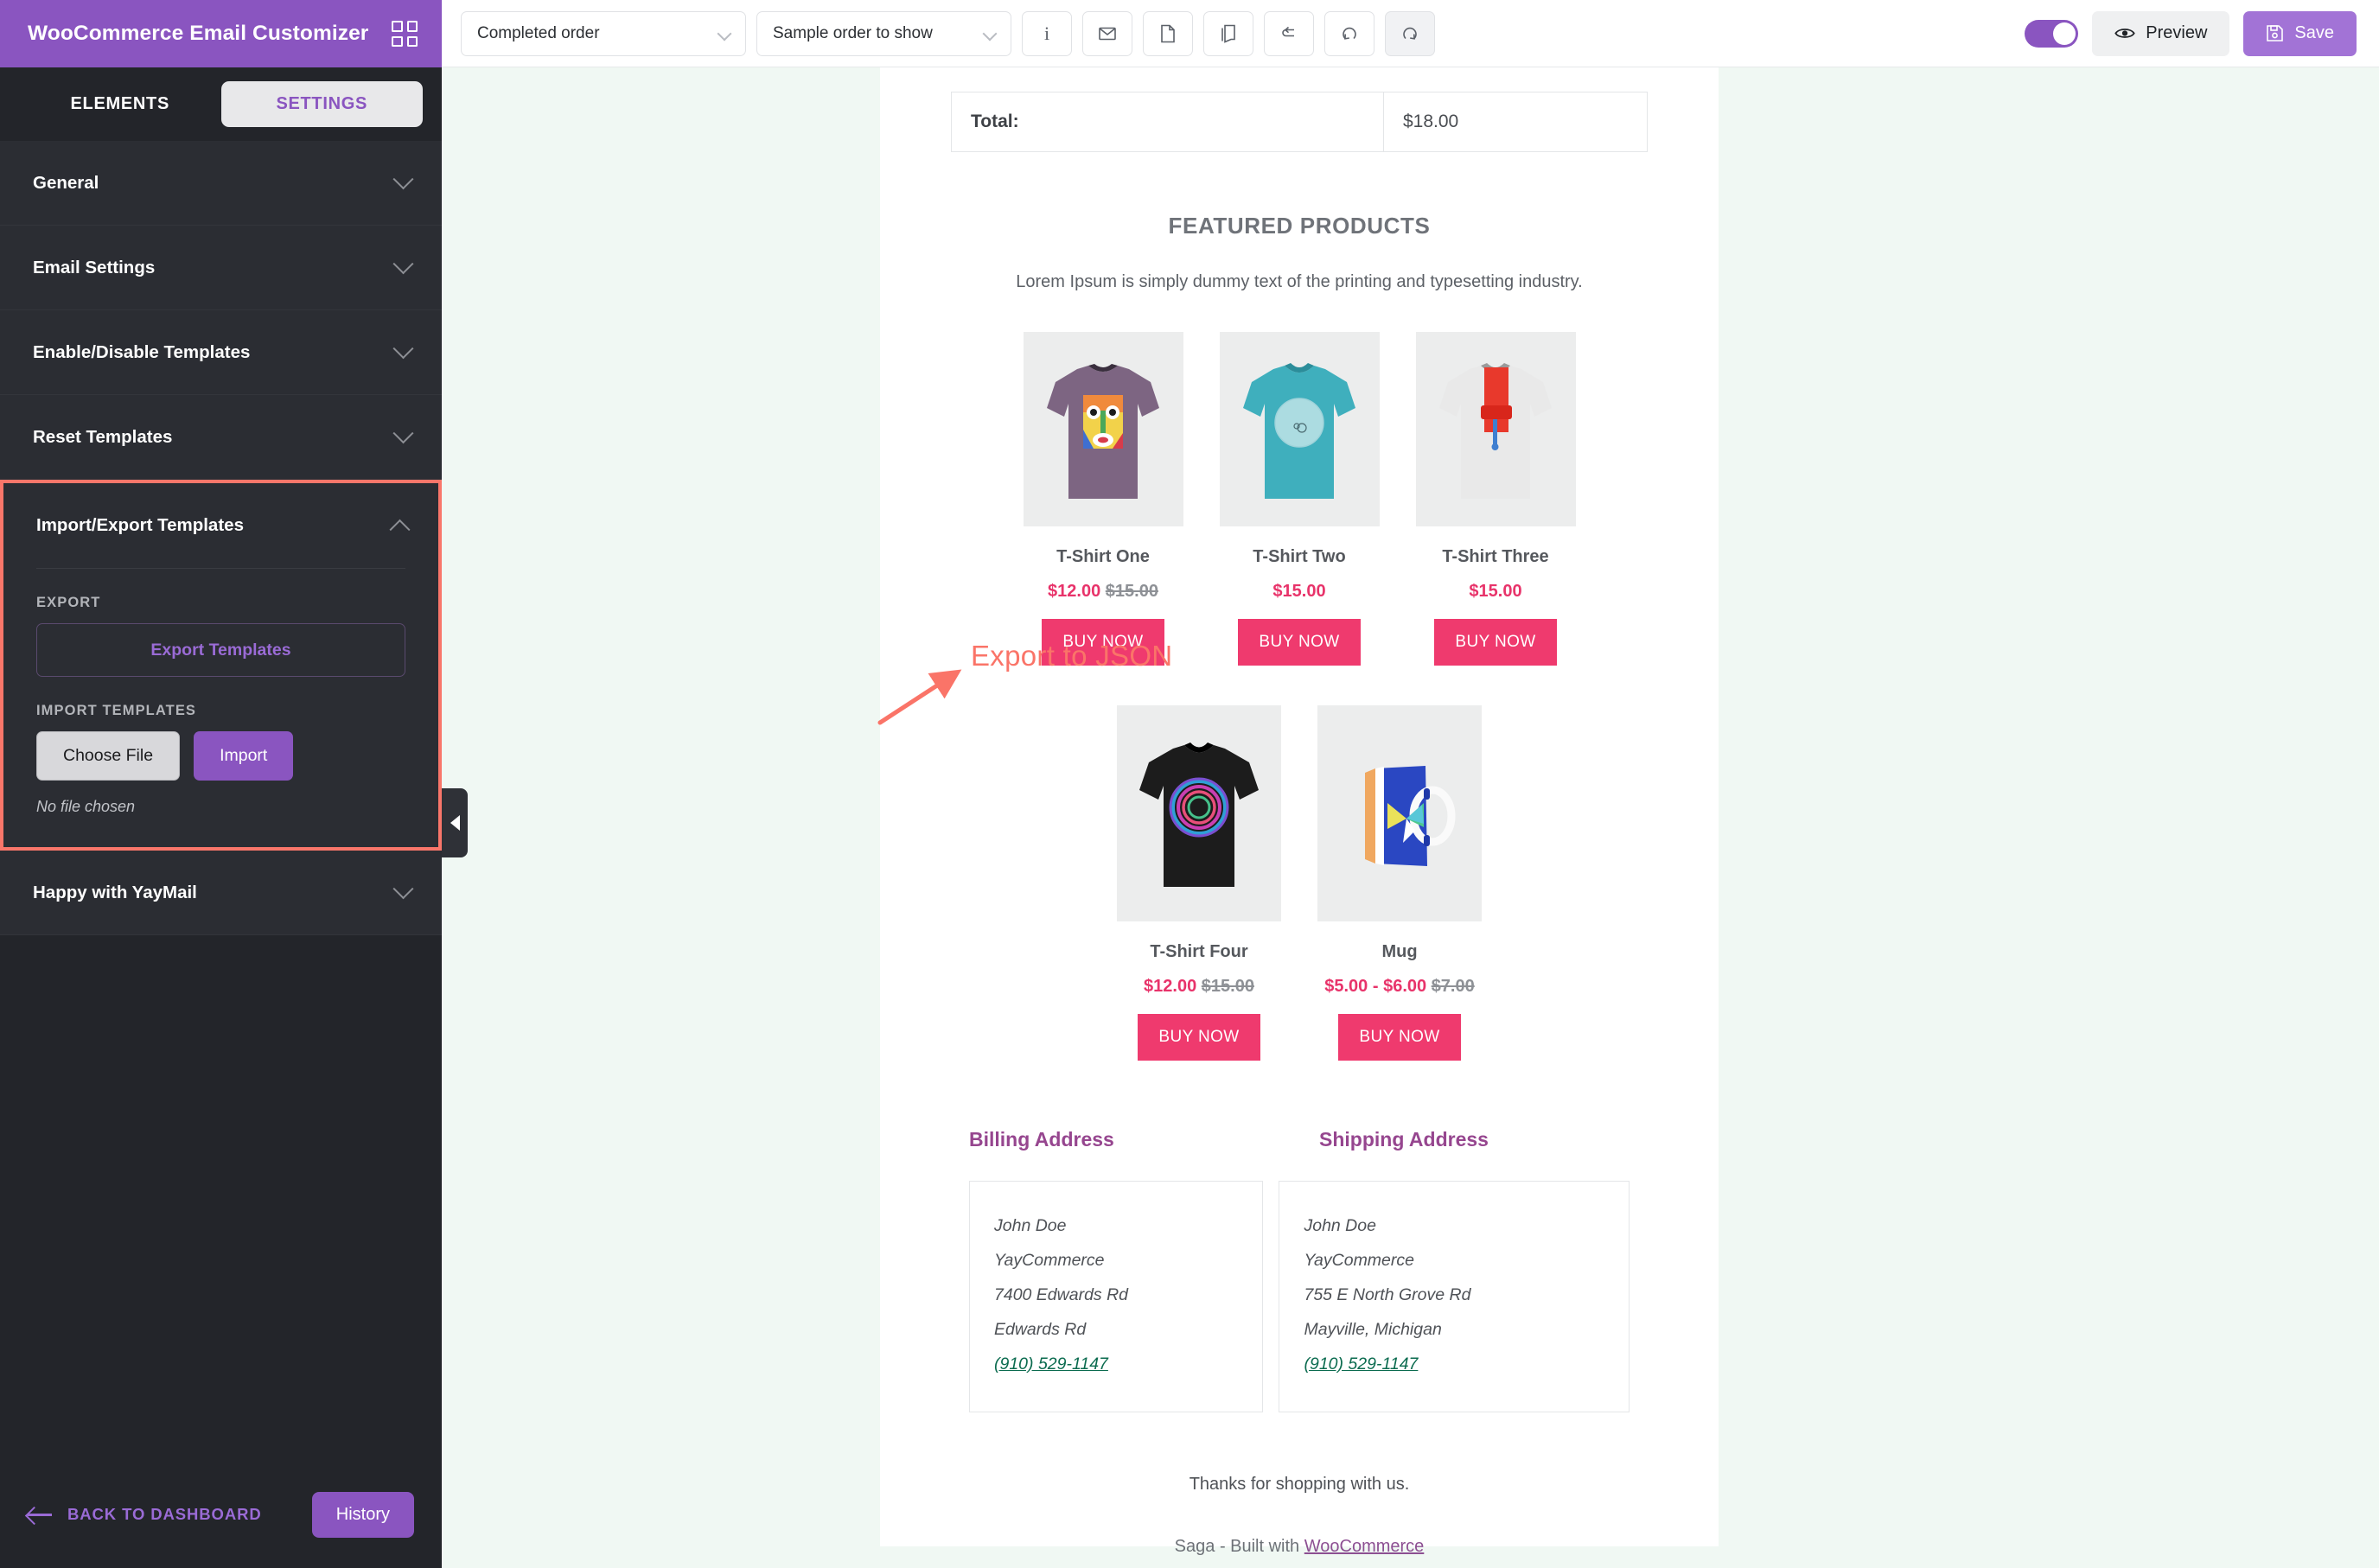 The height and width of the screenshot is (1568, 2379). I want to click on save-button: Save, so click(2300, 33).